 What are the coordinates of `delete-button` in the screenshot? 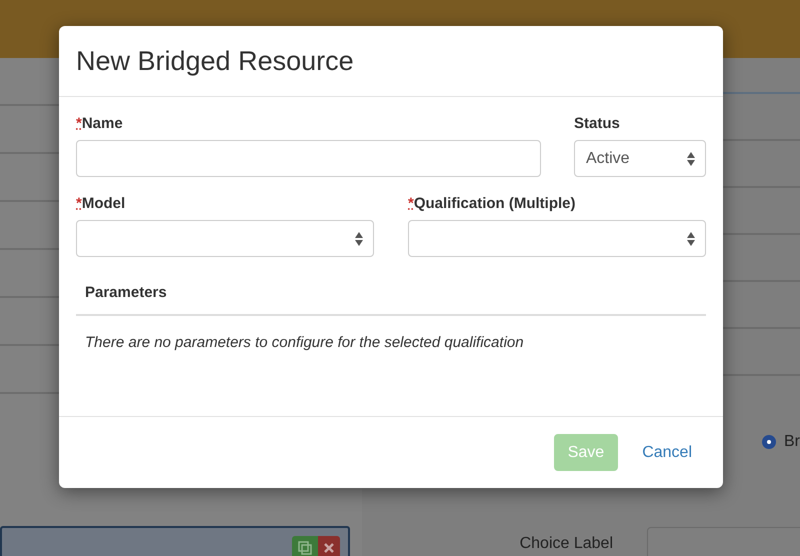 It's located at (329, 546).